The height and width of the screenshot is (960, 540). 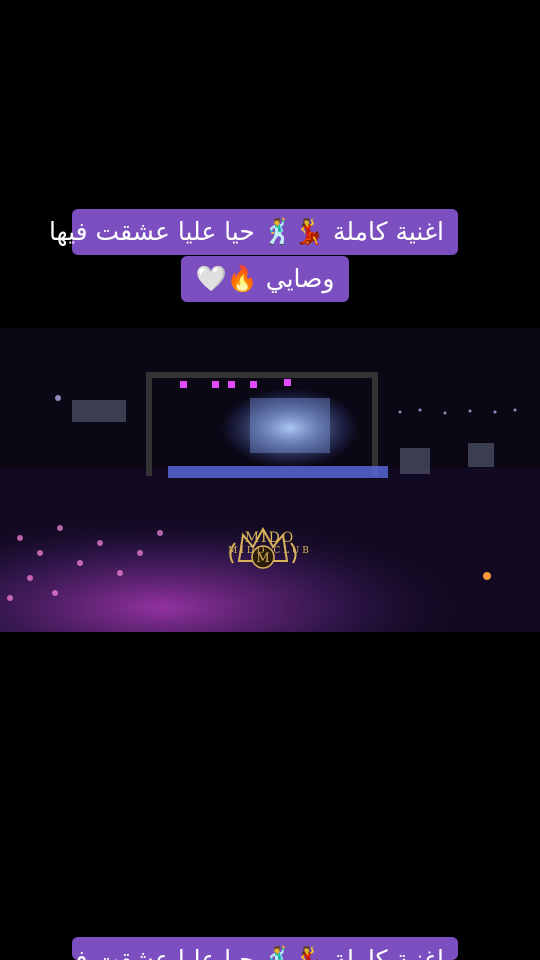 I want to click on caption-line-2: وصايي 🔥🤍, so click(x=265, y=279).